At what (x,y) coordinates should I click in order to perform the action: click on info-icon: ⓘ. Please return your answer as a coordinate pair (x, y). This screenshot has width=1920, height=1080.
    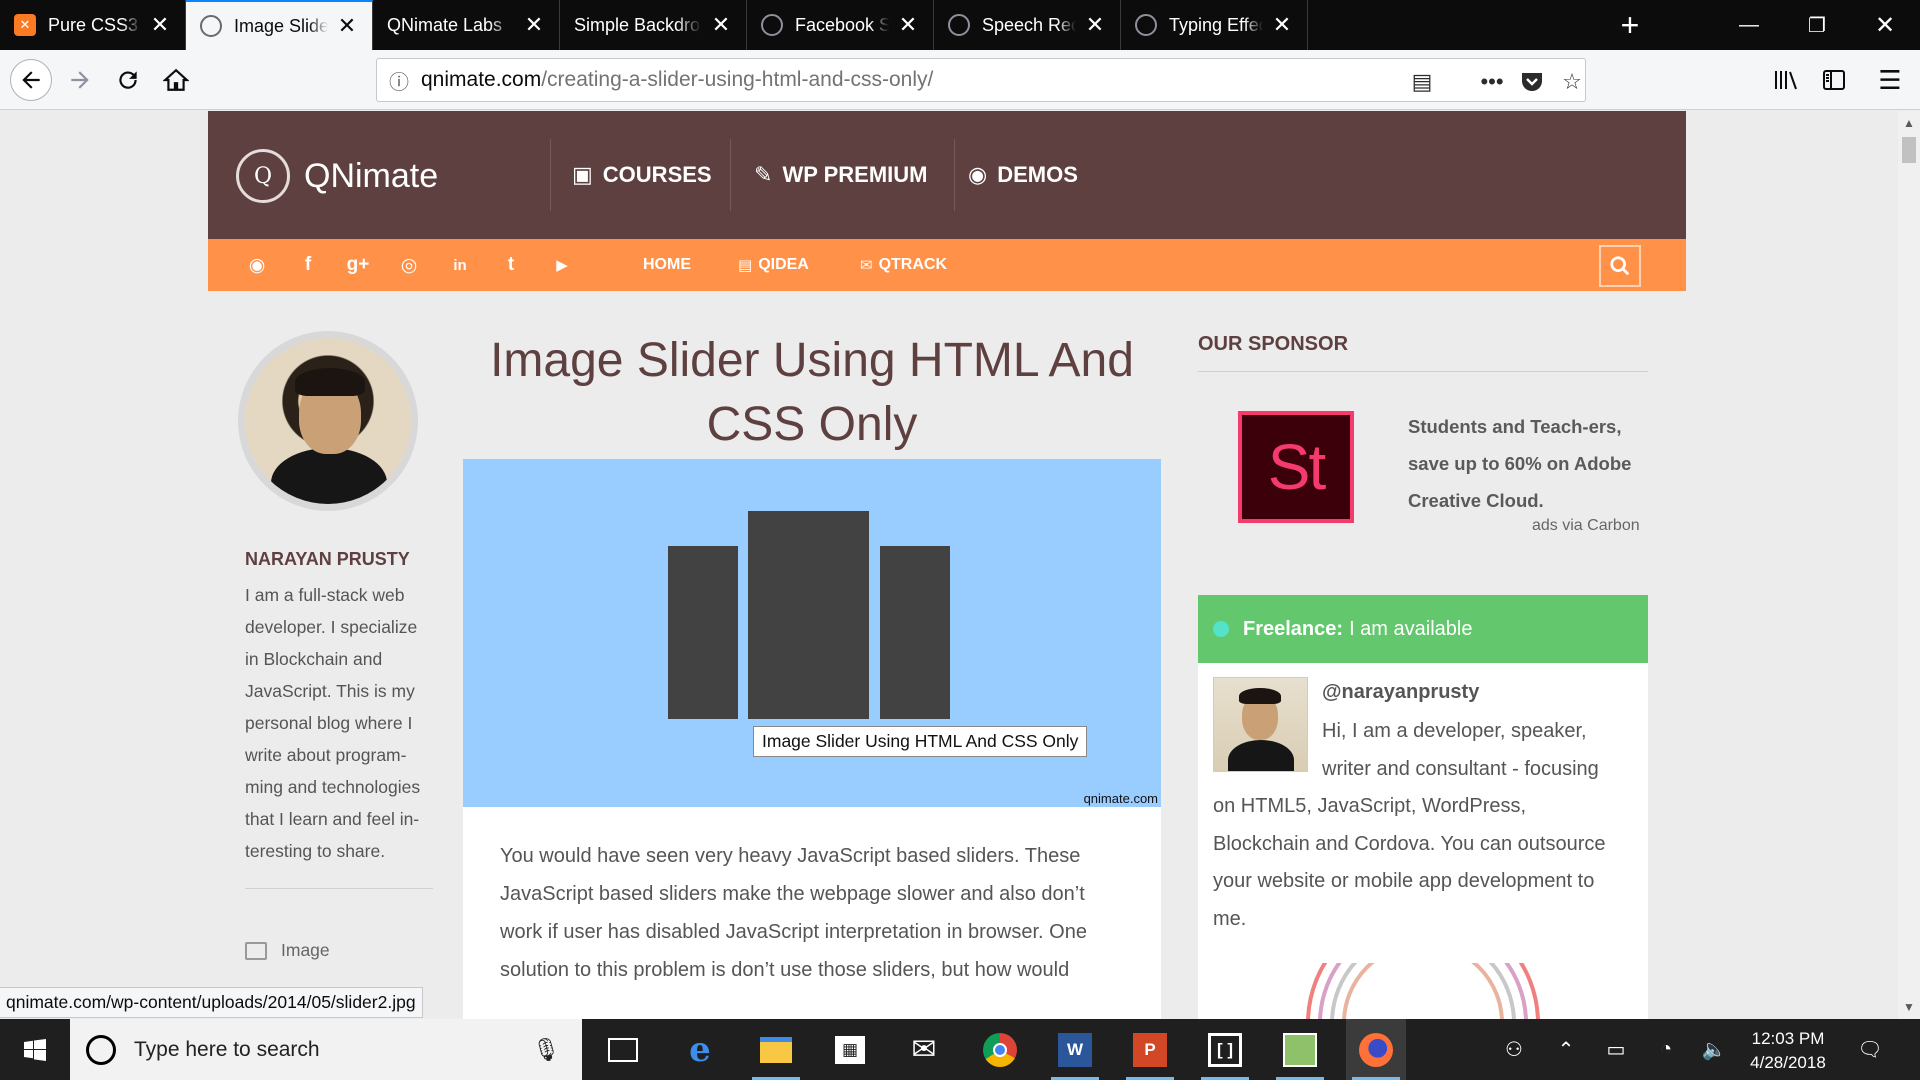
    Looking at the image, I should click on (399, 80).